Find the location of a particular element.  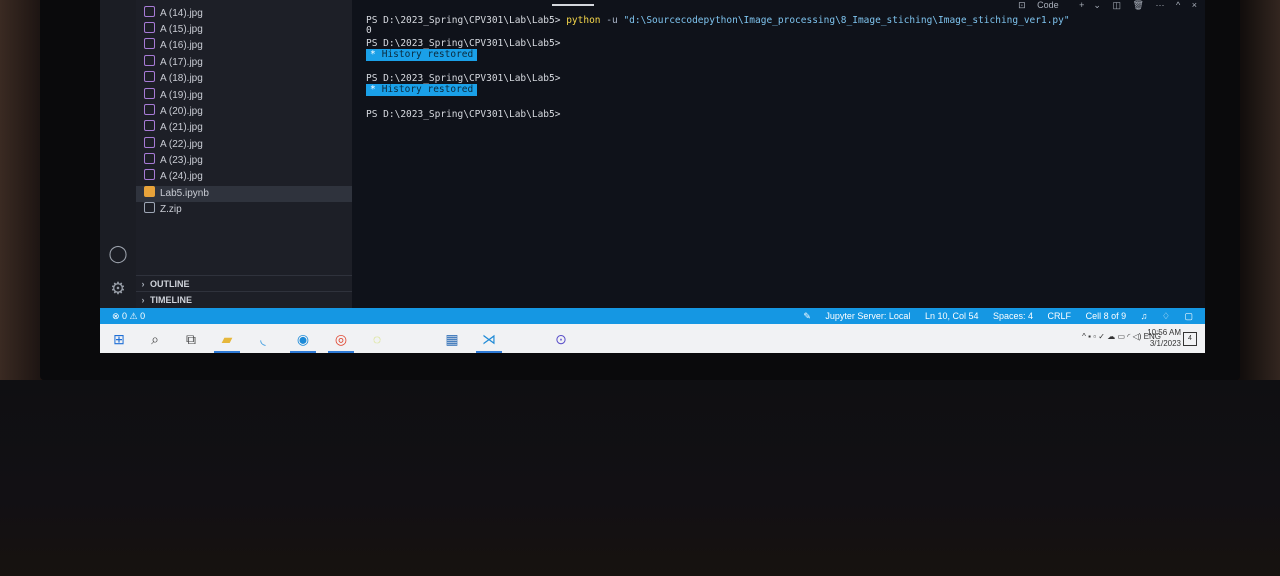

cell-indicator: Cell 8 of 9 is located at coordinates (1106, 316).